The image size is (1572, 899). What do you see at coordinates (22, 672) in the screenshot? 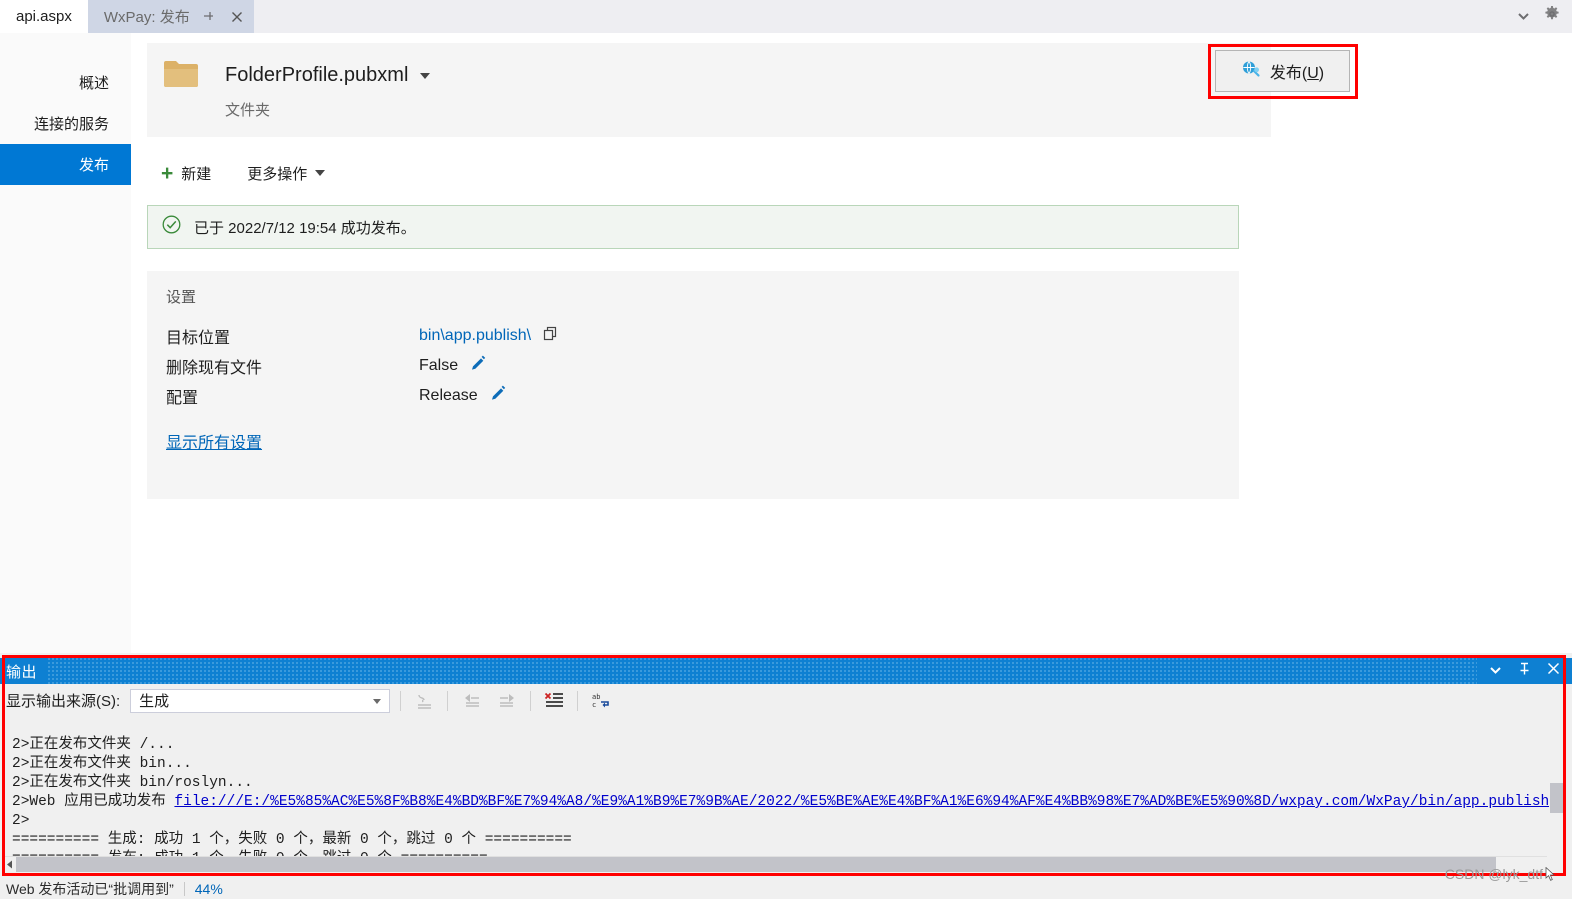
I see `output-panel-title: 输出` at bounding box center [22, 672].